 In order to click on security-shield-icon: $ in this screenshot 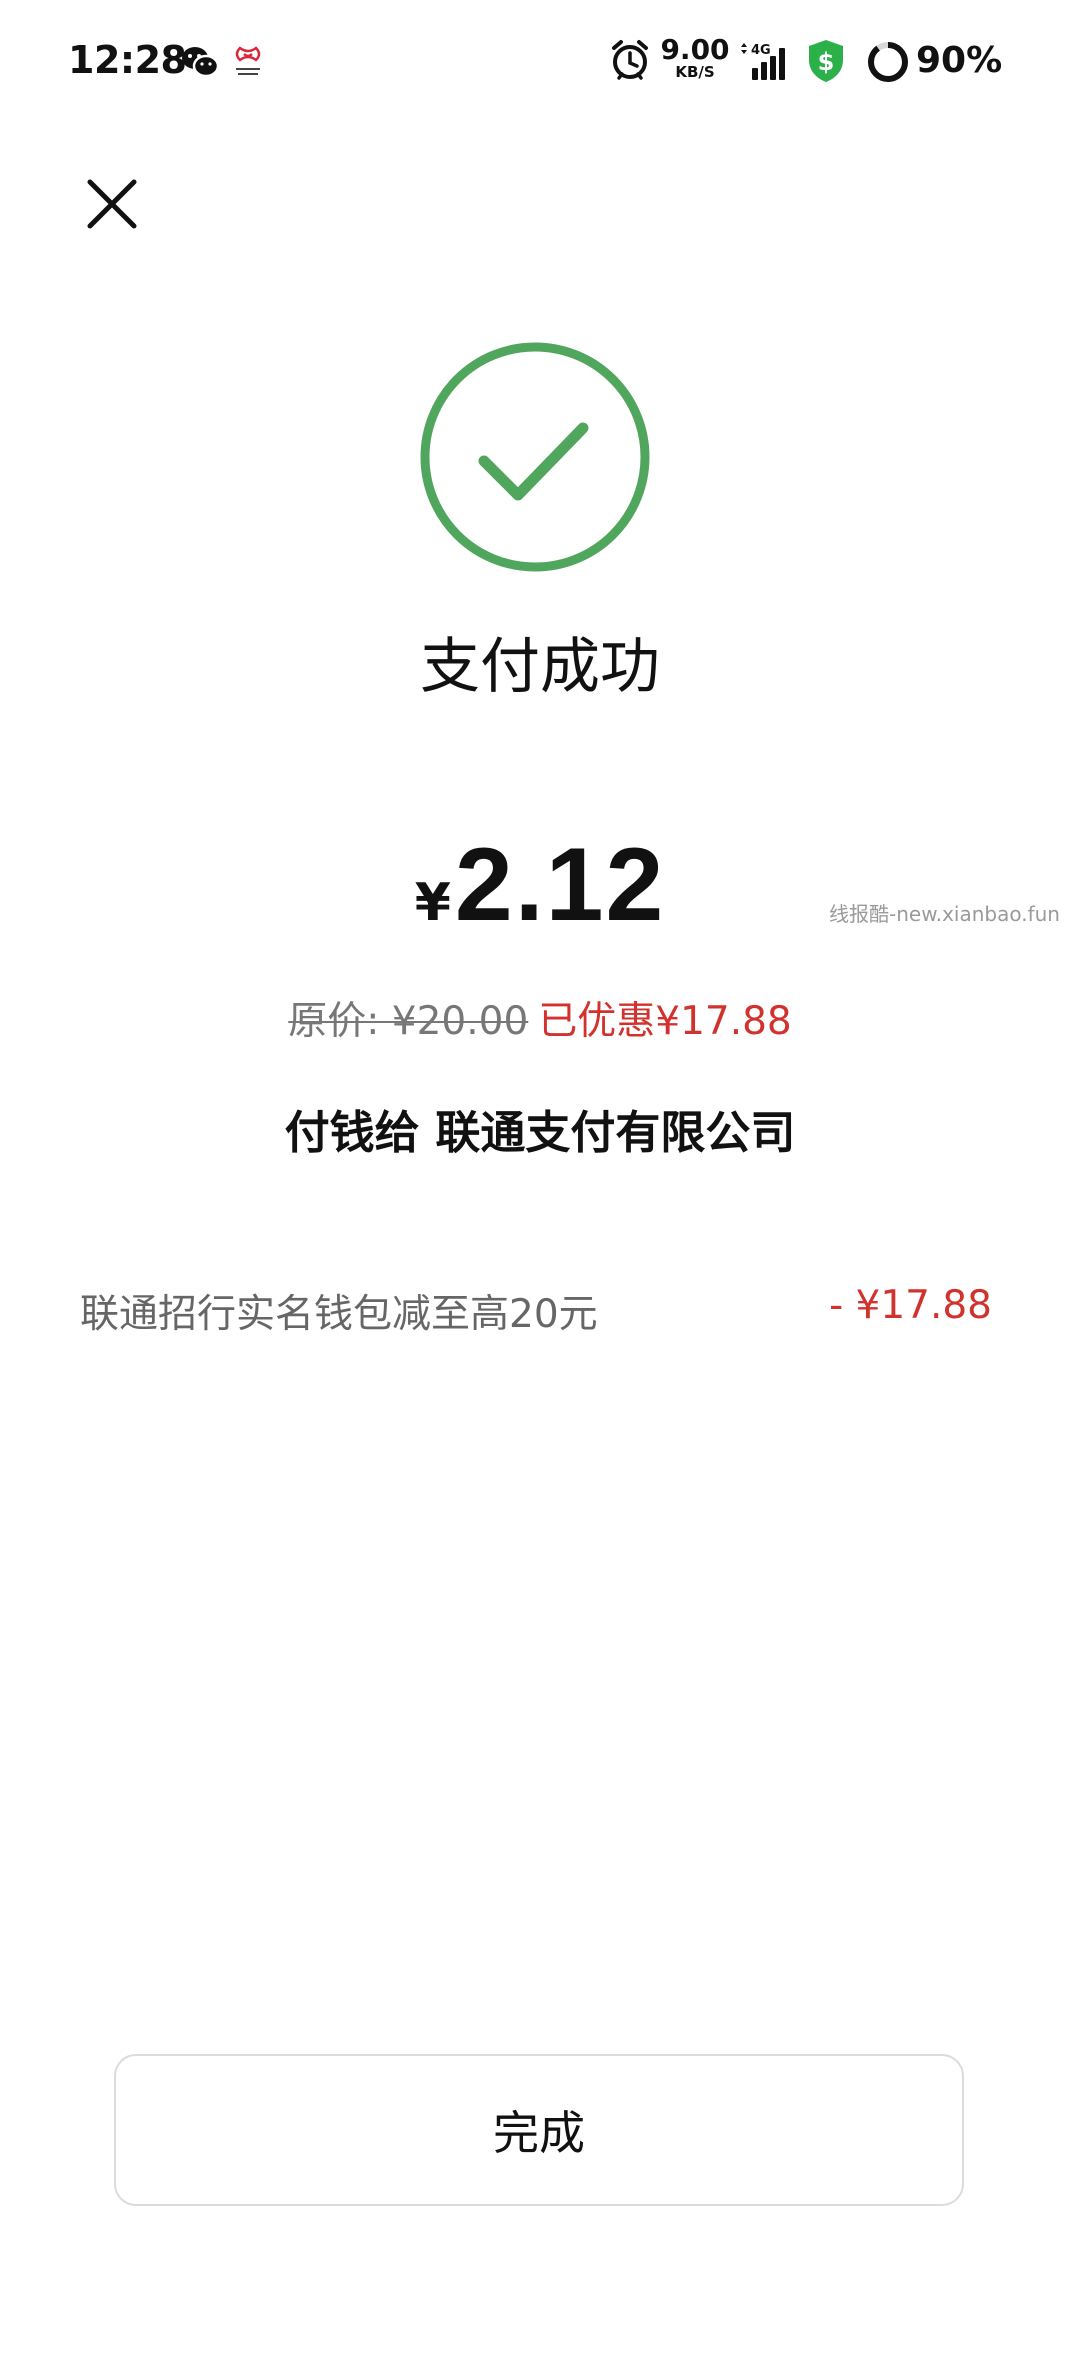, I will do `click(826, 63)`.